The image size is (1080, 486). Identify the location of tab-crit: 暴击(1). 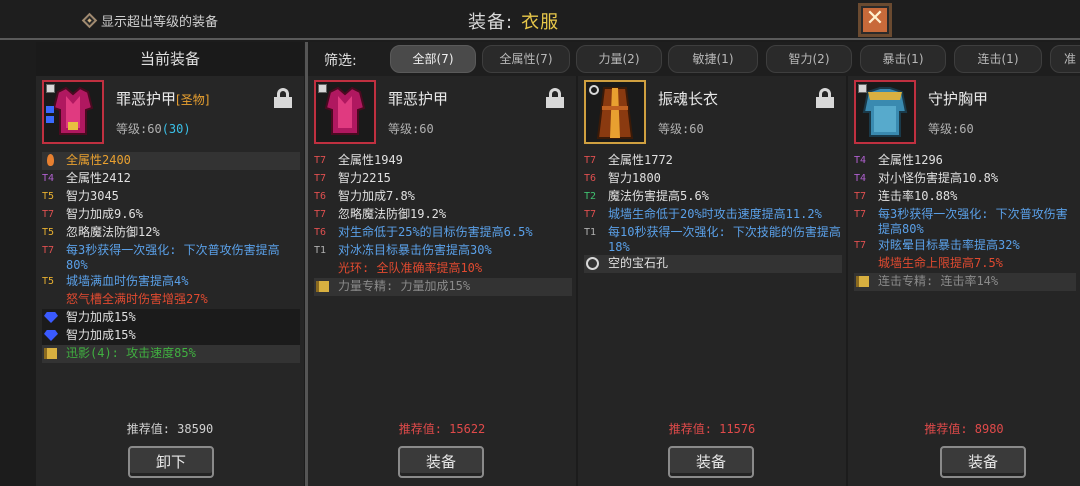
(903, 59).